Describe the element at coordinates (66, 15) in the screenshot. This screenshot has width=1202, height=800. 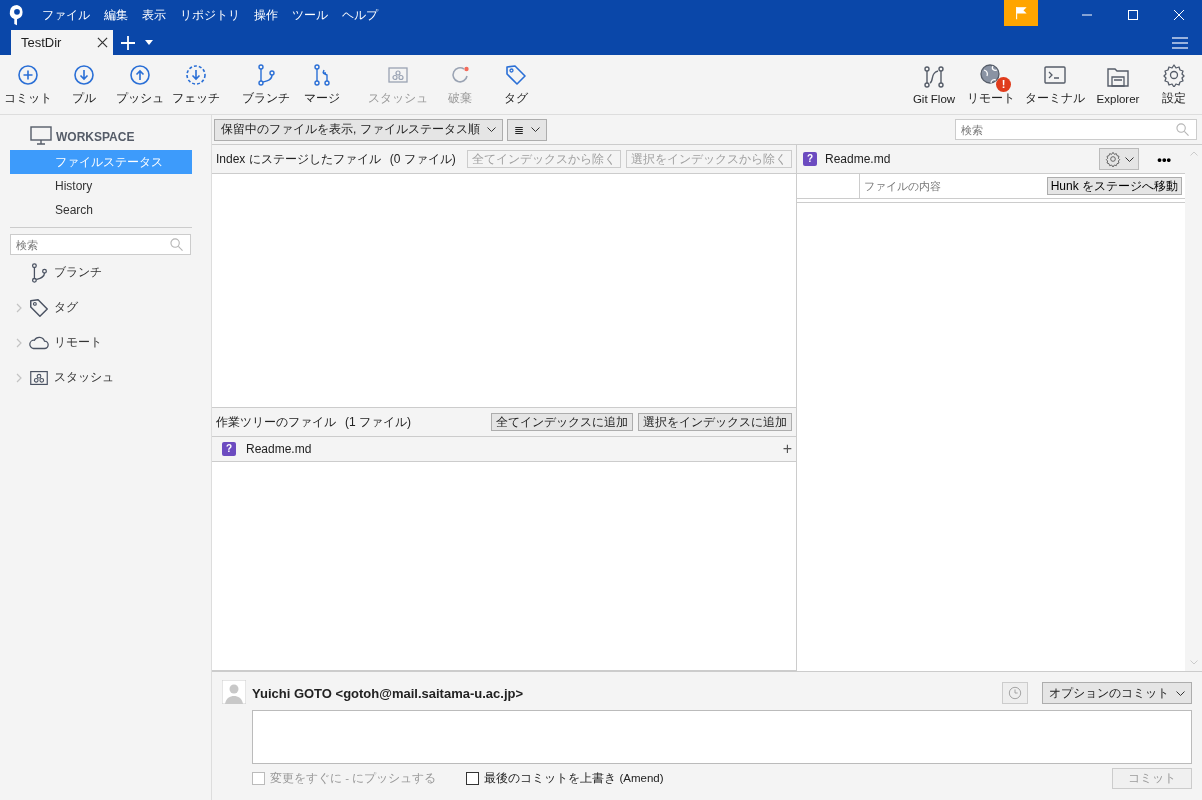
I see `menu-item: ファイル` at that location.